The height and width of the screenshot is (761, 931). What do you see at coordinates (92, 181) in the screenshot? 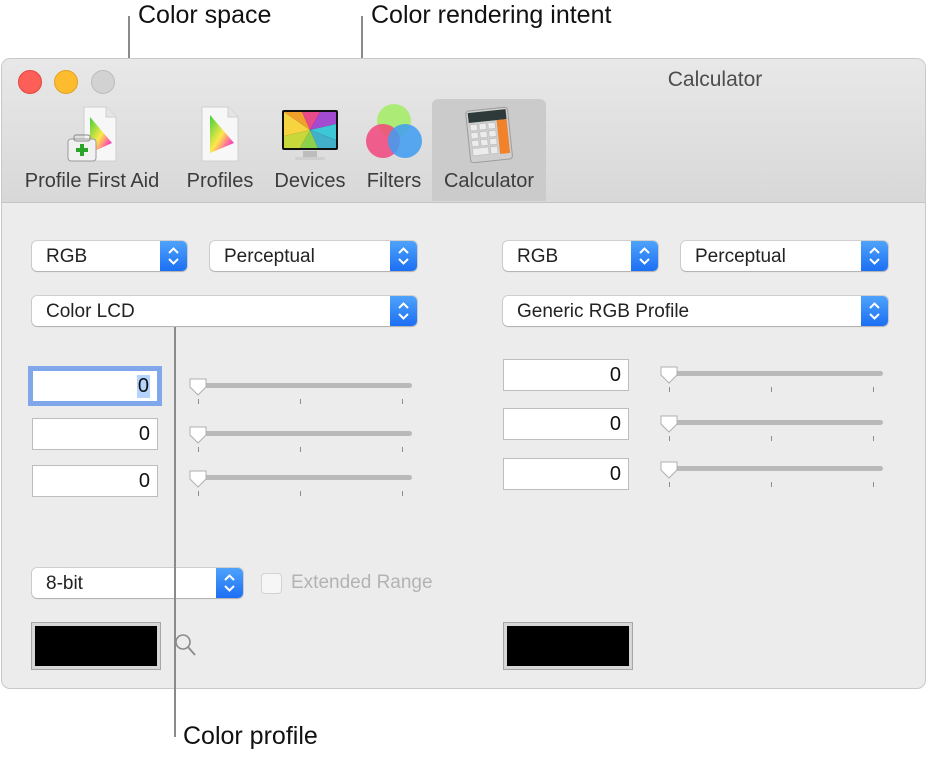
I see `toolbar-label: Profile First Aid` at bounding box center [92, 181].